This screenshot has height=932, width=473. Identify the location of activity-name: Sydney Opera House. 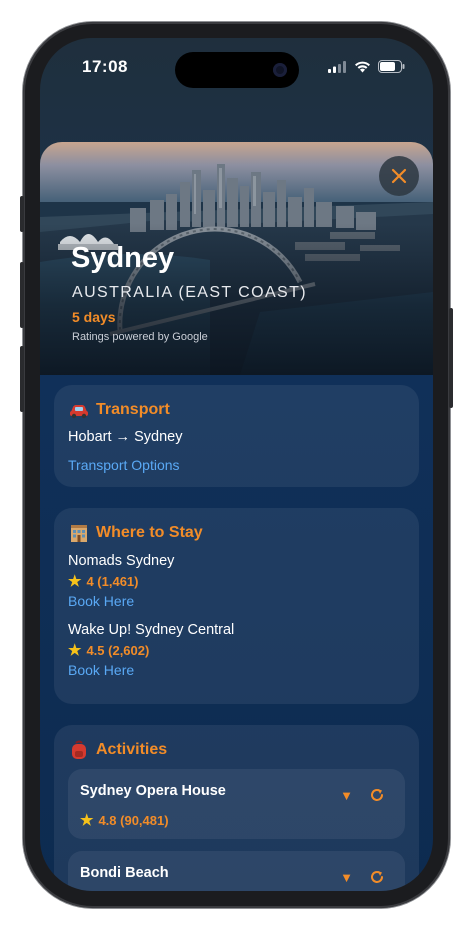
(153, 791).